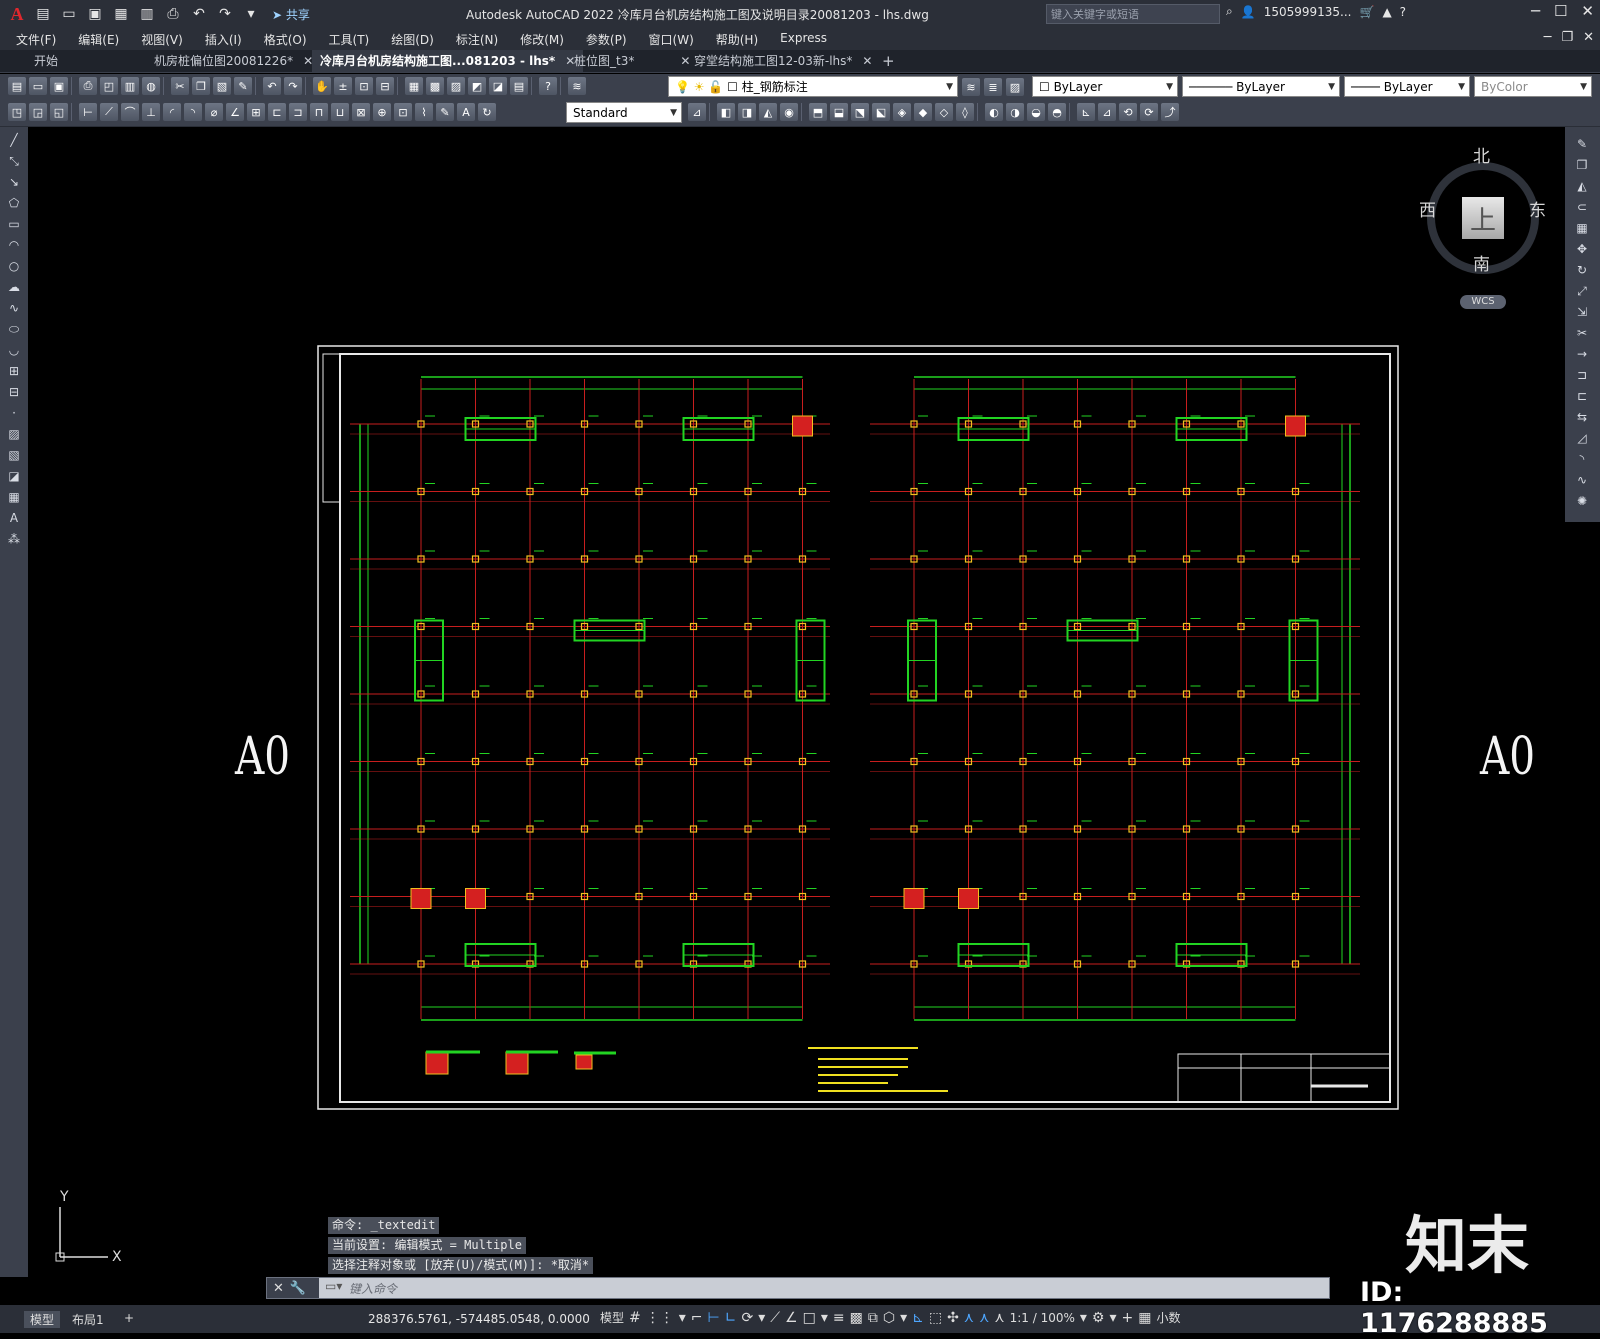  What do you see at coordinates (671, 39) in the screenshot?
I see `menu-window: 窗口(W)` at bounding box center [671, 39].